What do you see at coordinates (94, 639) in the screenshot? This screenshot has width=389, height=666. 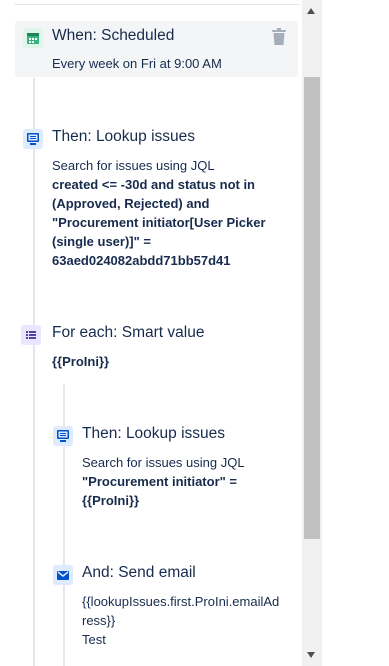 I see `email-subject: Test` at bounding box center [94, 639].